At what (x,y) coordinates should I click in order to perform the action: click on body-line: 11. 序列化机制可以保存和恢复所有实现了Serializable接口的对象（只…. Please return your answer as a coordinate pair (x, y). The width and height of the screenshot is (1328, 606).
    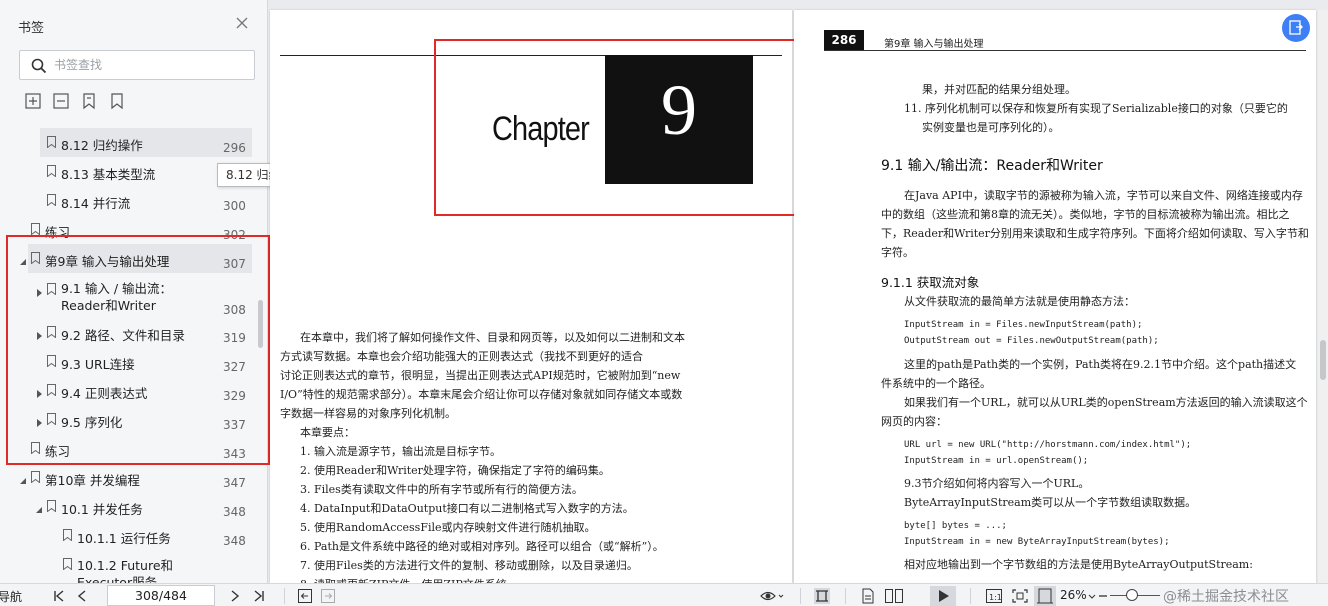
    Looking at the image, I should click on (1096, 108).